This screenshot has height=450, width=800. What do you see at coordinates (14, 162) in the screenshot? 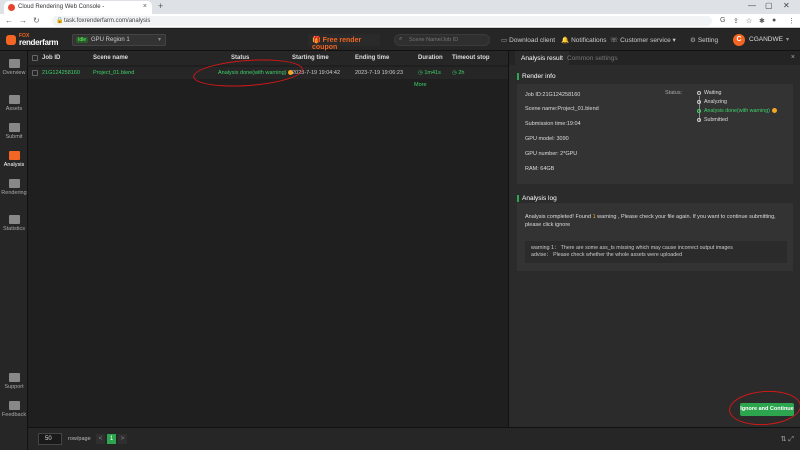
I see `sidebar-item-analysis: Analysis` at bounding box center [14, 162].